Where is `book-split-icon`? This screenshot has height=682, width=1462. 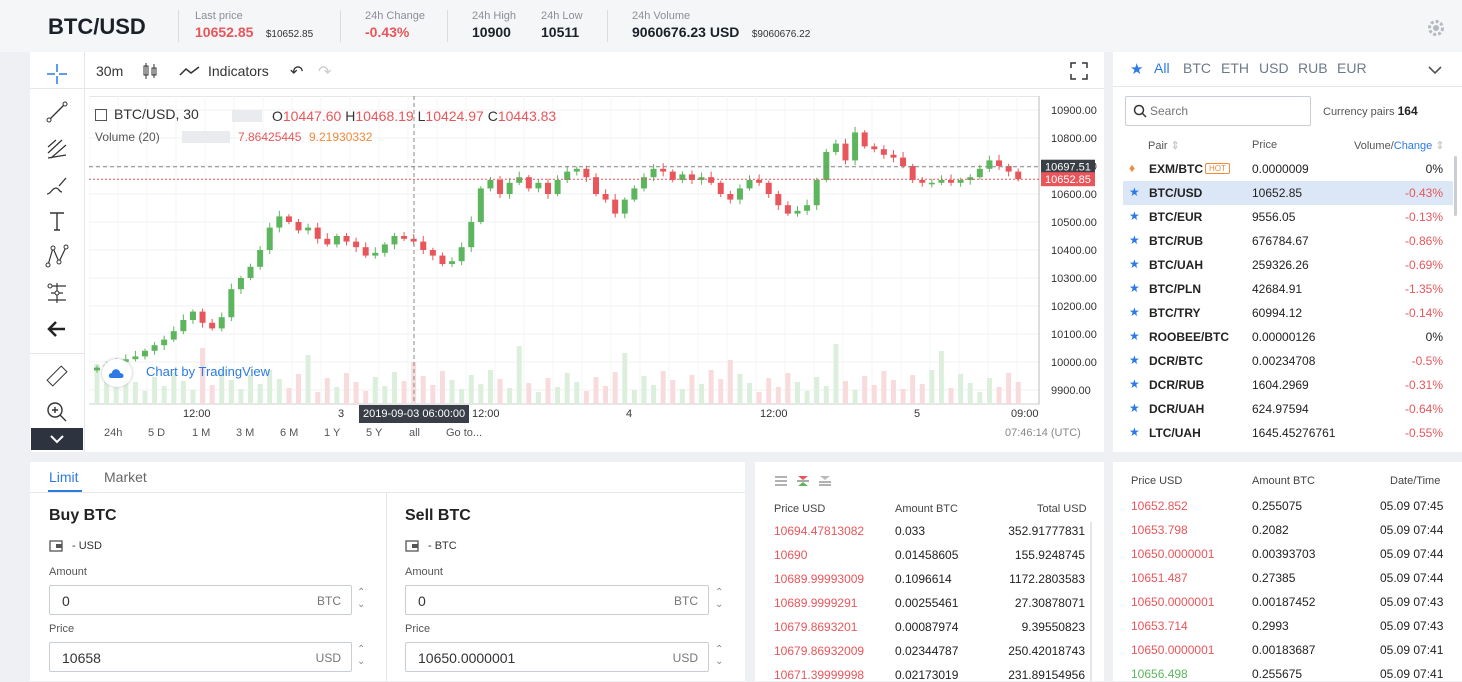
book-split-icon is located at coordinates (803, 483).